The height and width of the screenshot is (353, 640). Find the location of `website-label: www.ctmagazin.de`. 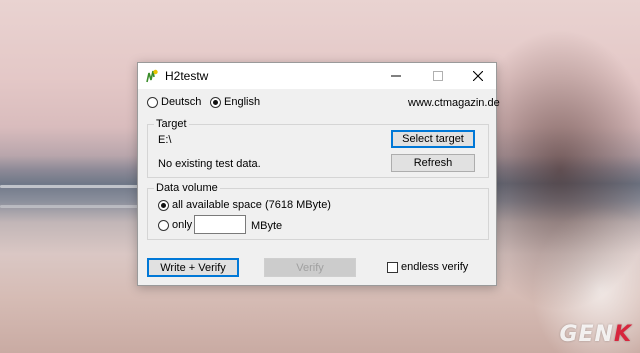

website-label: www.ctmagazin.de is located at coordinates (454, 103).